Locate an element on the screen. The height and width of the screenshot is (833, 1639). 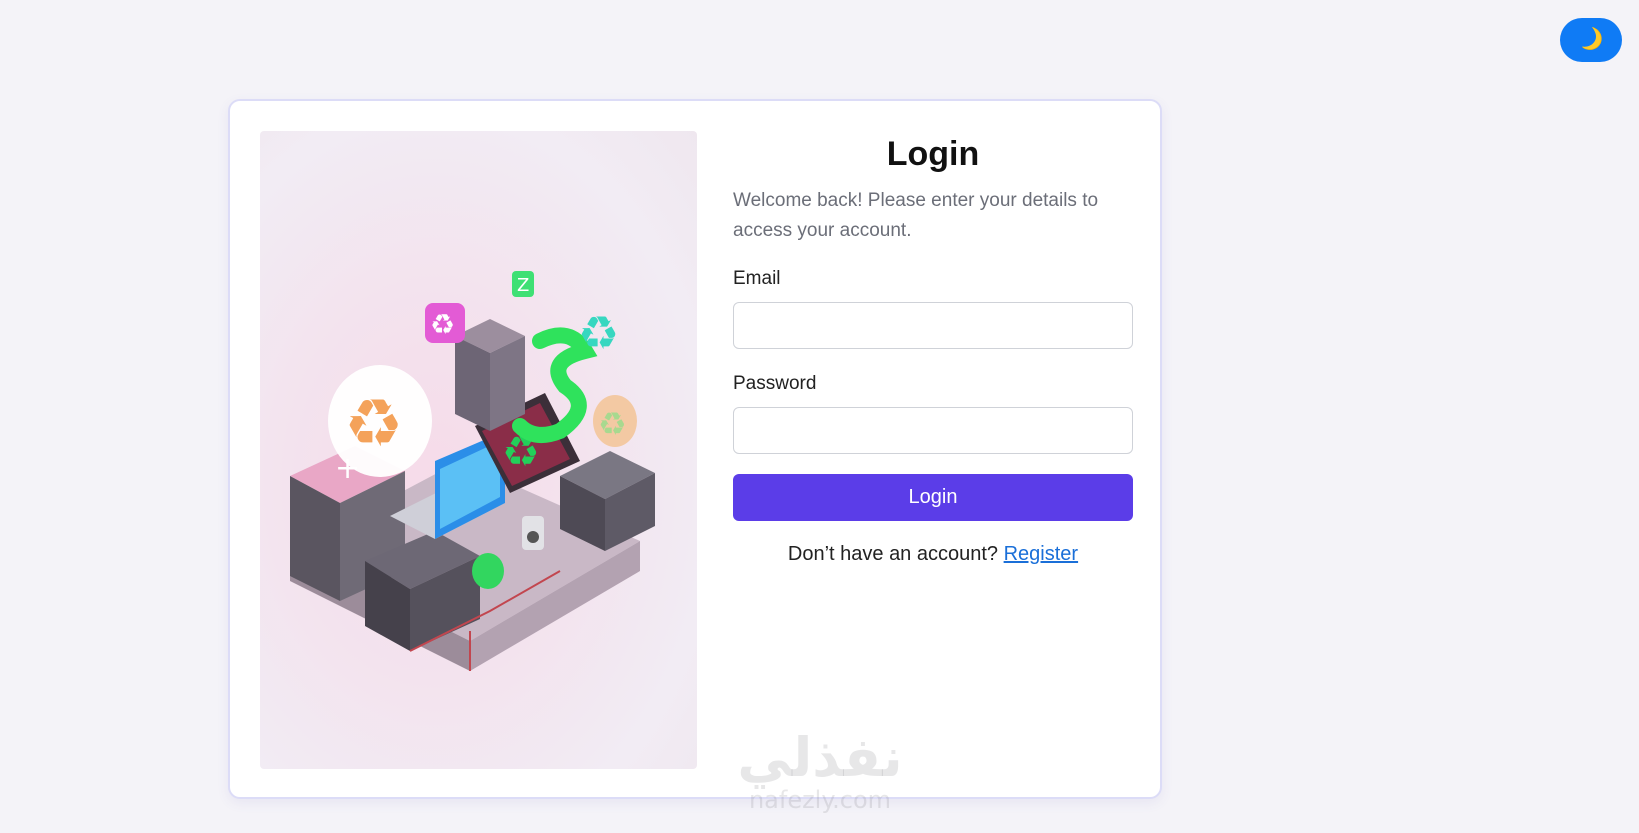
watermark: نفذلي nafezly.com is located at coordinates (820, 770).